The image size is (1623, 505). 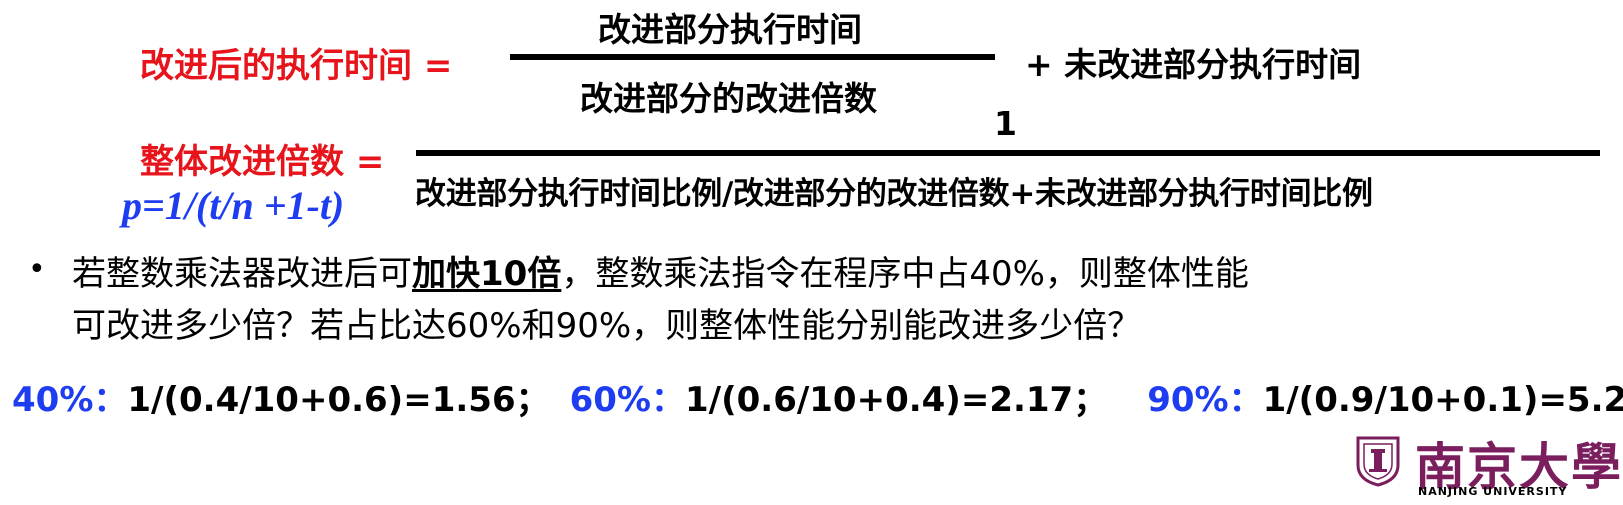 I want to click on formula1-plus-term: + 未改进部分执行时间, so click(x=1193, y=64).